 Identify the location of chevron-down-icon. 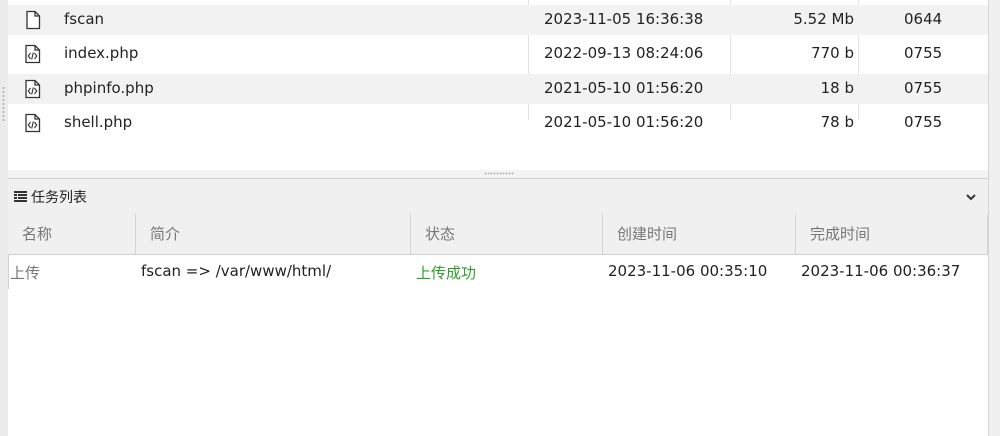
(971, 197).